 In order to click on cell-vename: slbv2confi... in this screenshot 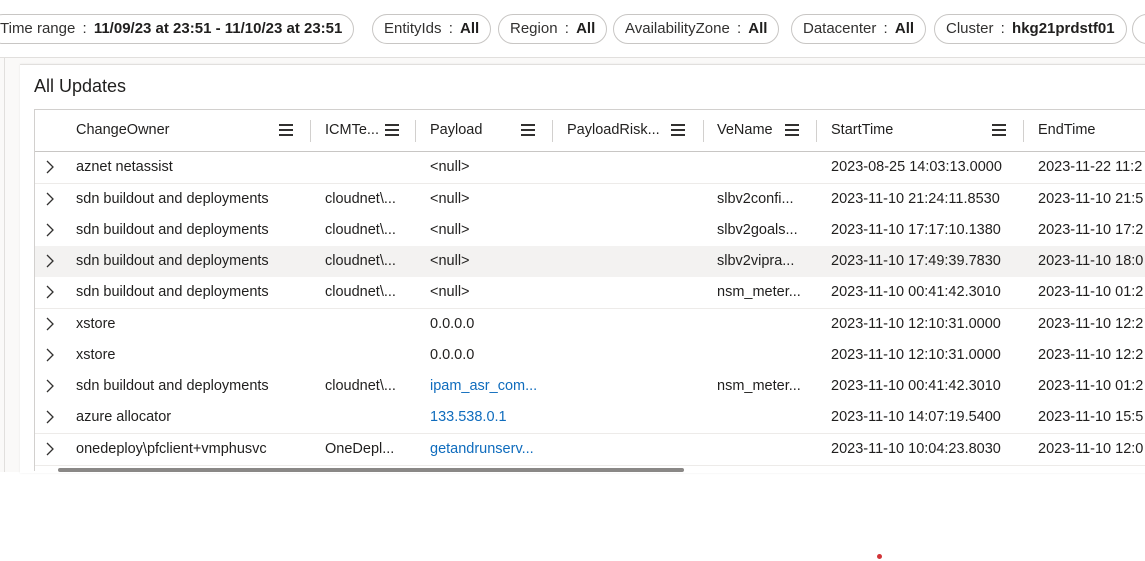, I will do `click(755, 199)`.